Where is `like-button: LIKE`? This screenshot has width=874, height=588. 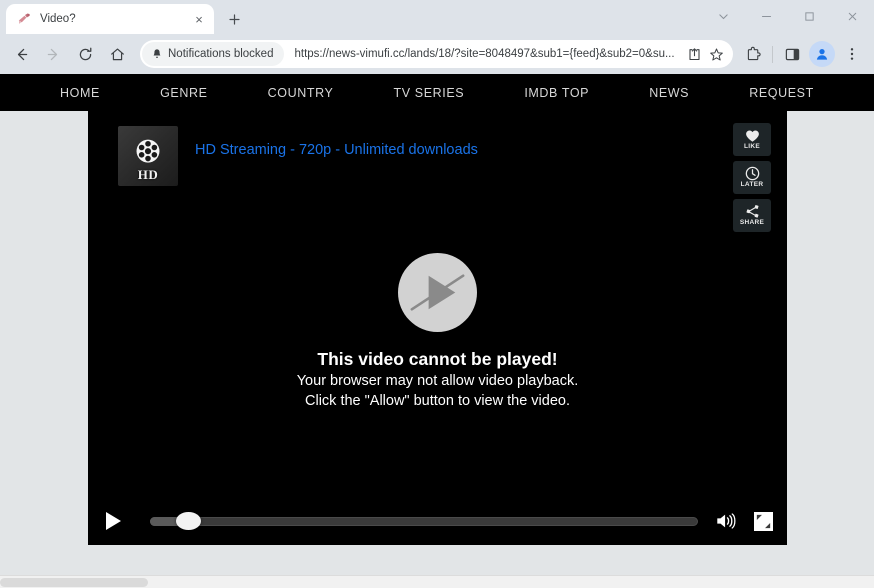 like-button: LIKE is located at coordinates (752, 139).